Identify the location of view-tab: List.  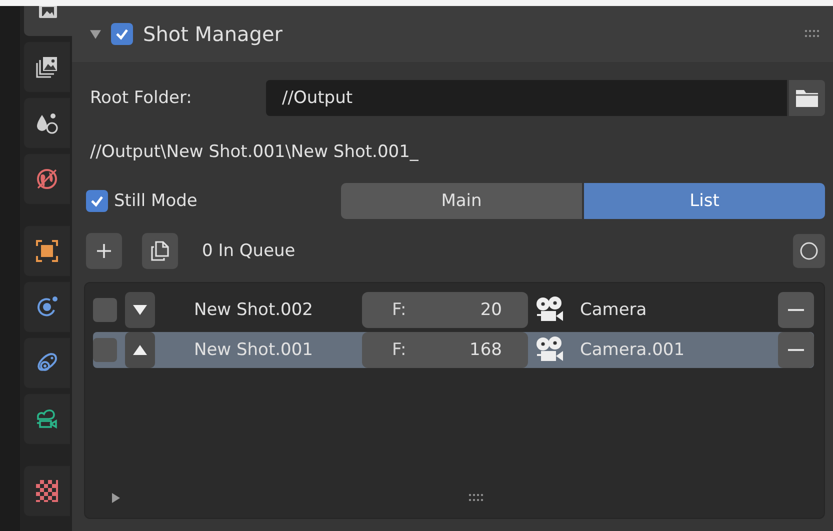
(704, 201).